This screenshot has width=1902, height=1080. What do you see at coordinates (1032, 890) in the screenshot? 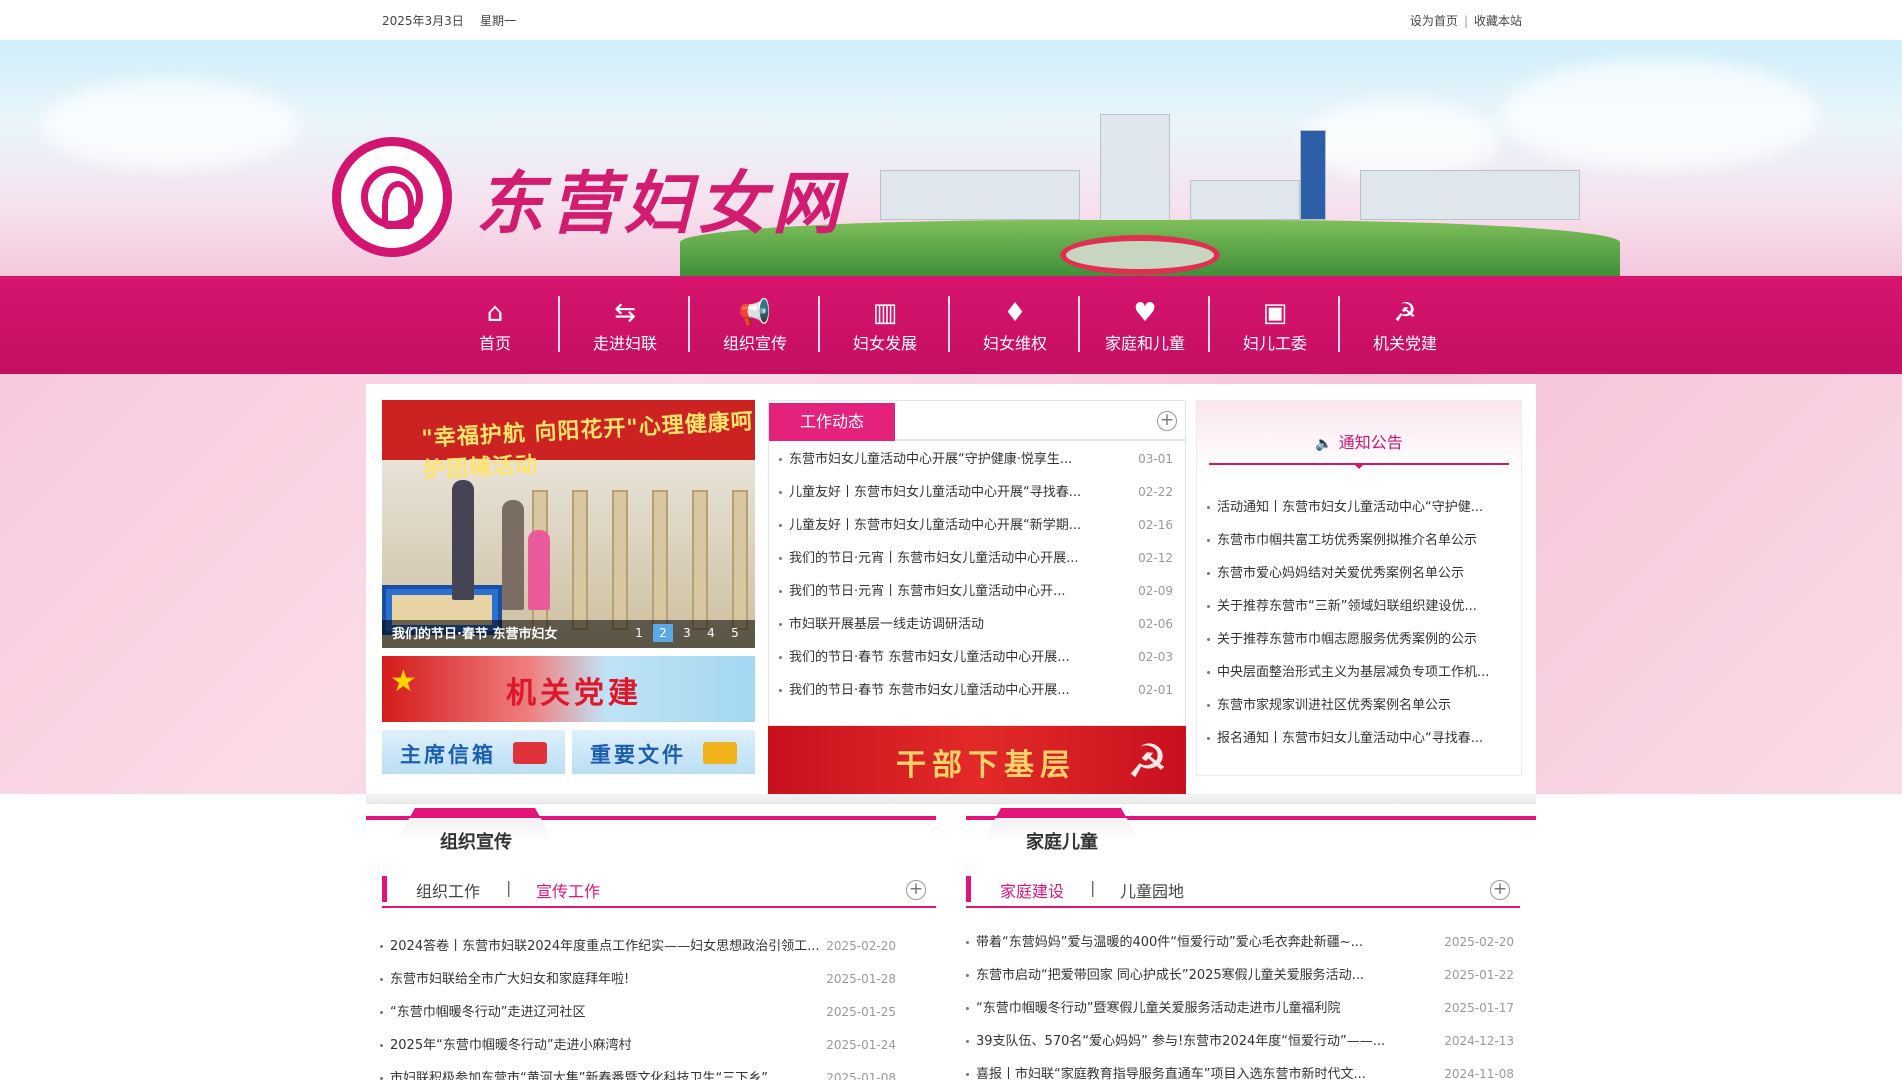
I see `tab-family-building: 家庭建设` at bounding box center [1032, 890].